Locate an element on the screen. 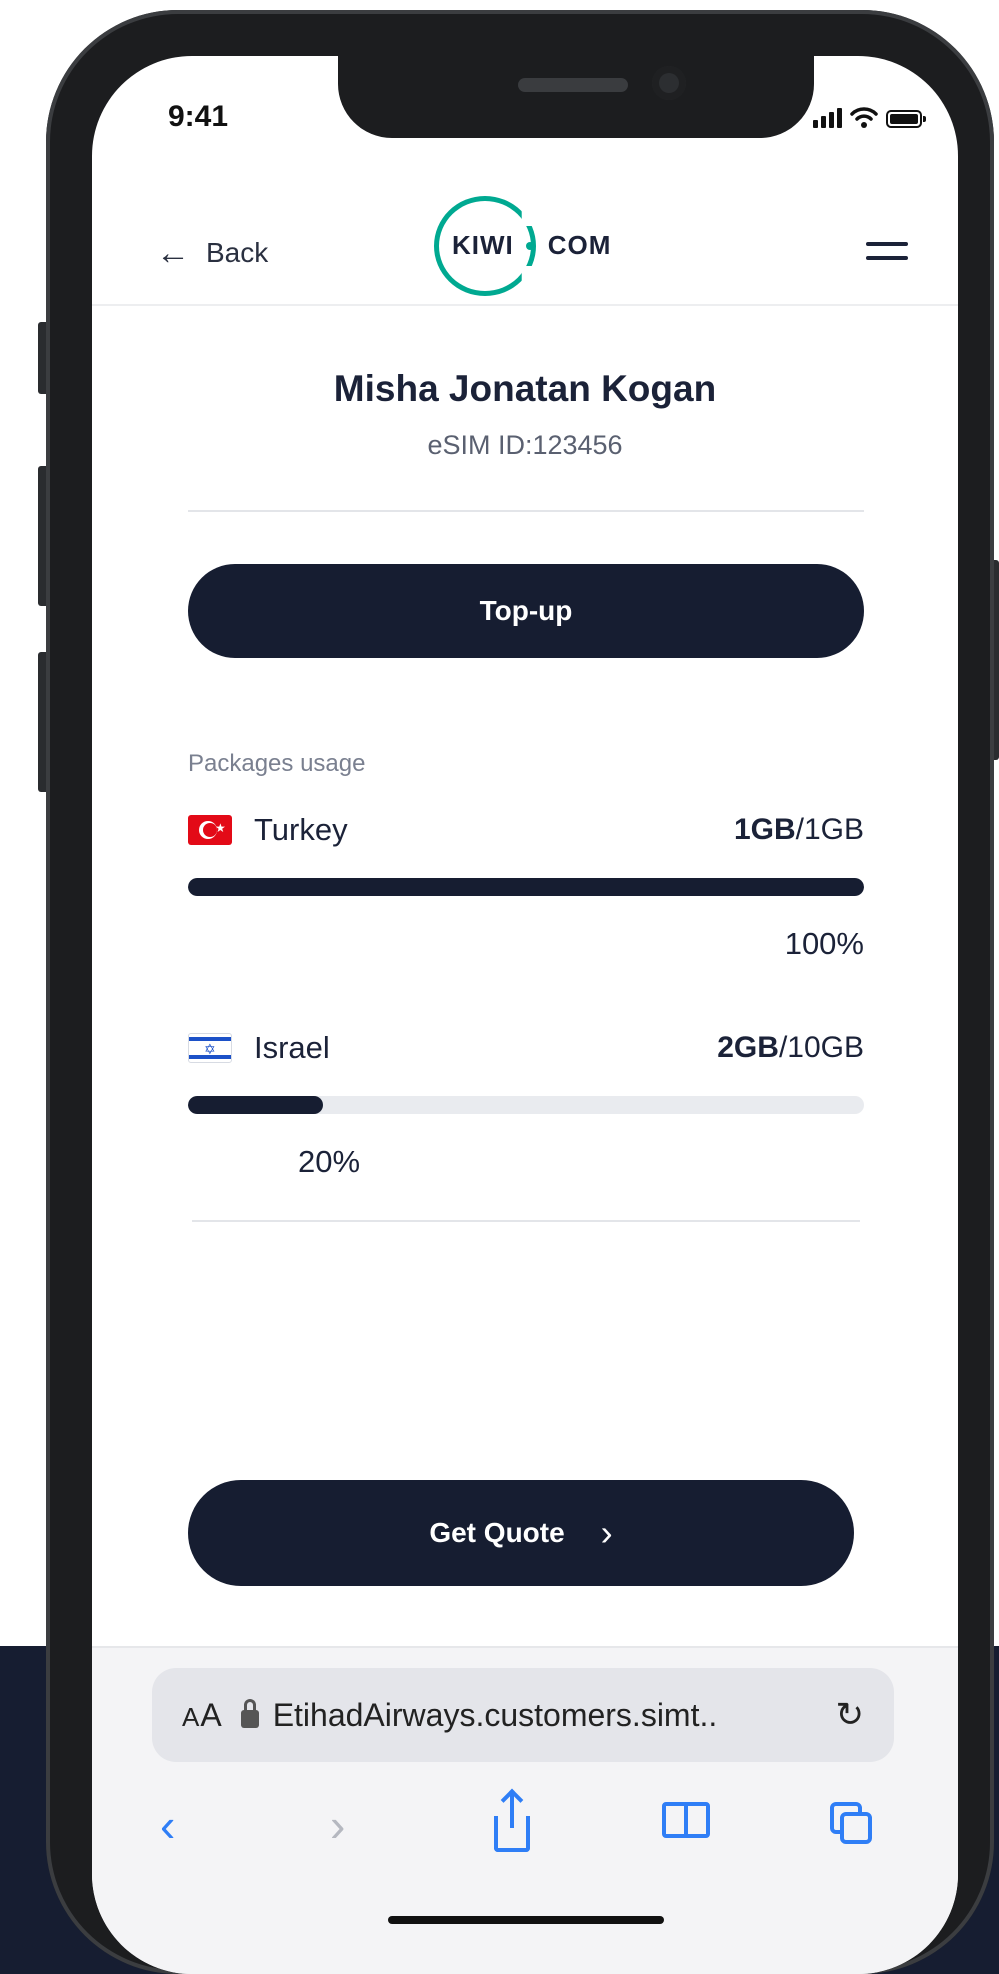  address-bar: AA EtihadAirways.customers.simt.. ↻ is located at coordinates (523, 1715).